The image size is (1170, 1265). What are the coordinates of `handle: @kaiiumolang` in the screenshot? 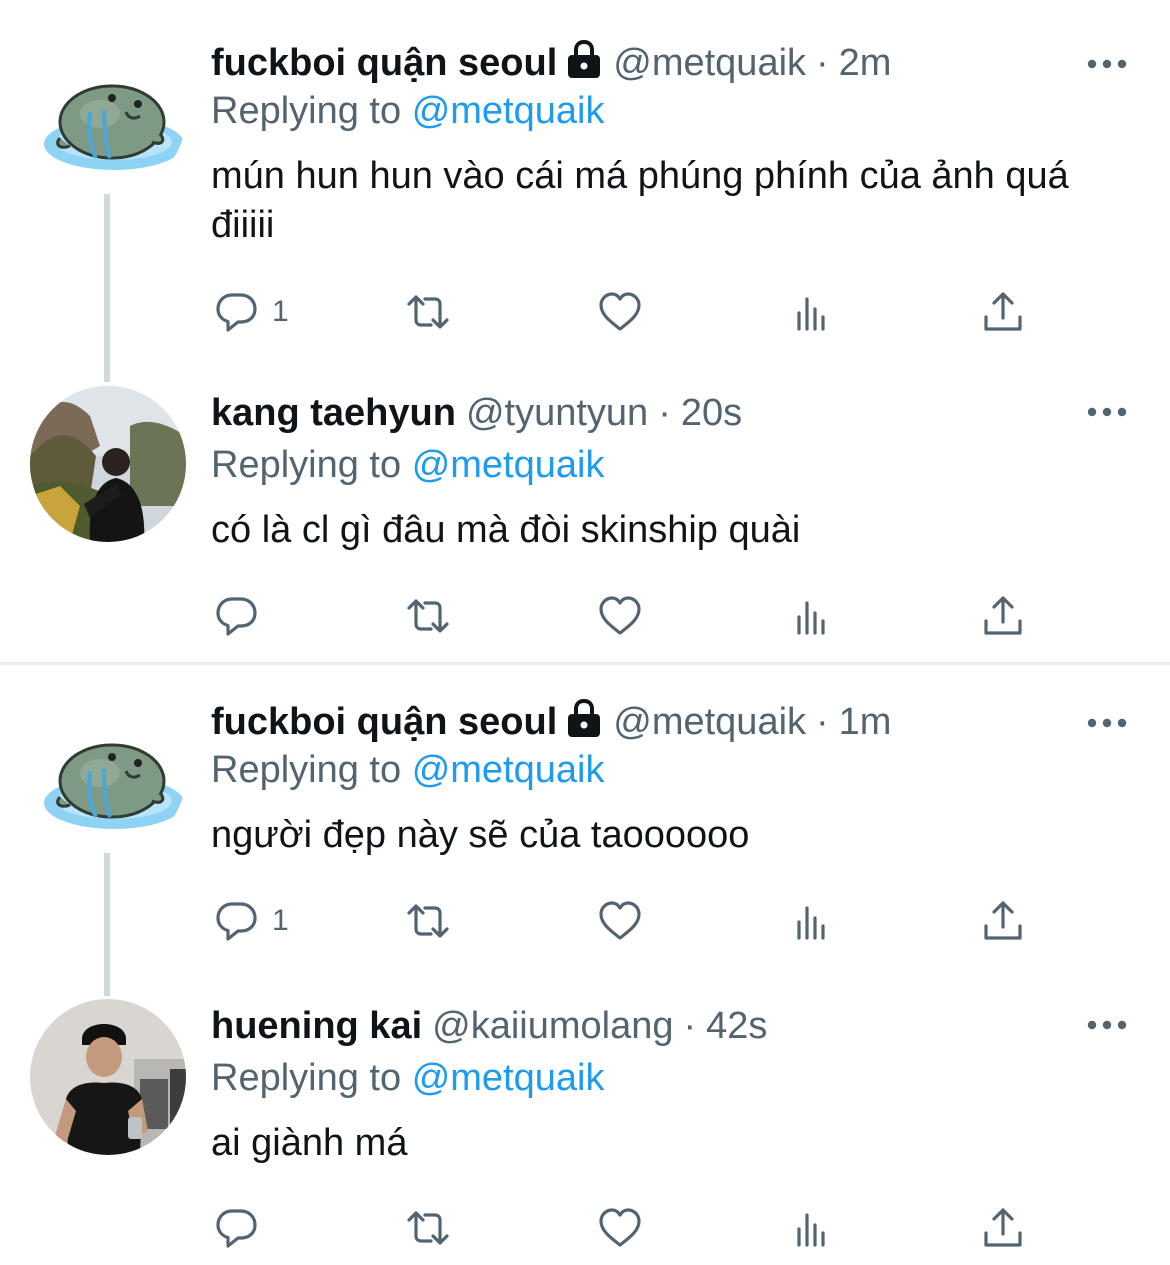 It's located at (552, 1026).